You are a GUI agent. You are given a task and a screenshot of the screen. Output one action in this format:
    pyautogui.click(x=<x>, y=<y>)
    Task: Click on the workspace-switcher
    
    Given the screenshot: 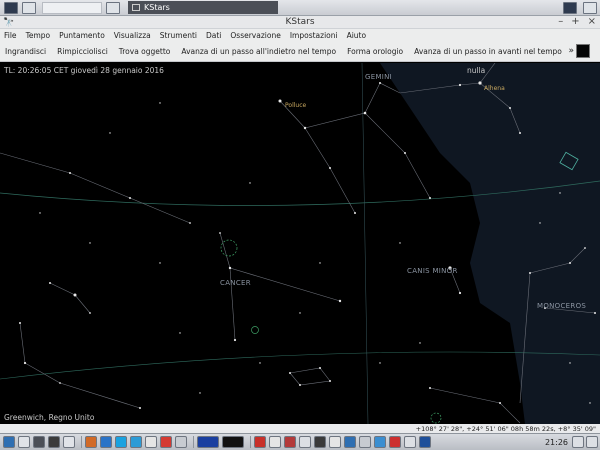 What is the action you would take?
    pyautogui.click(x=72, y=7)
    